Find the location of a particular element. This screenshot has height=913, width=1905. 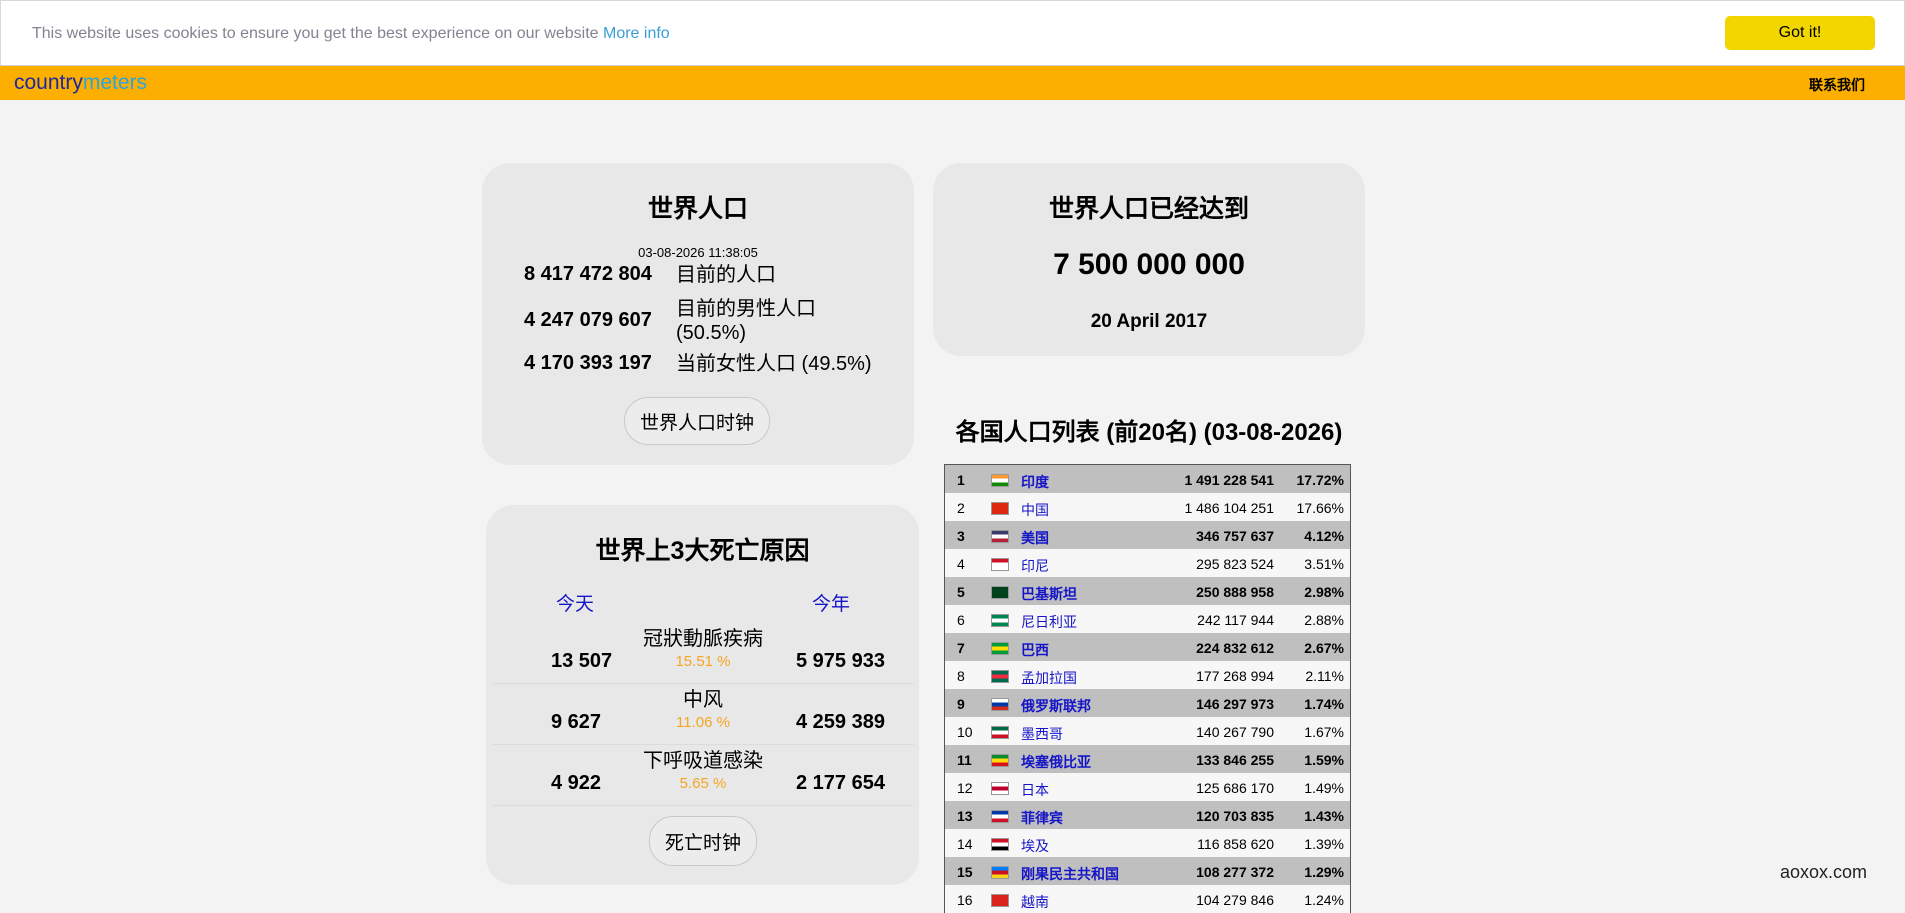

country-percent: 1.59% is located at coordinates (1324, 760).